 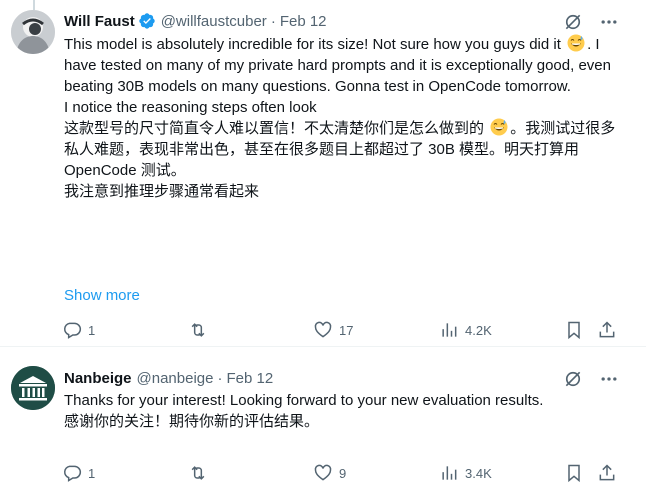 What do you see at coordinates (34, 5) in the screenshot?
I see `thread-connector` at bounding box center [34, 5].